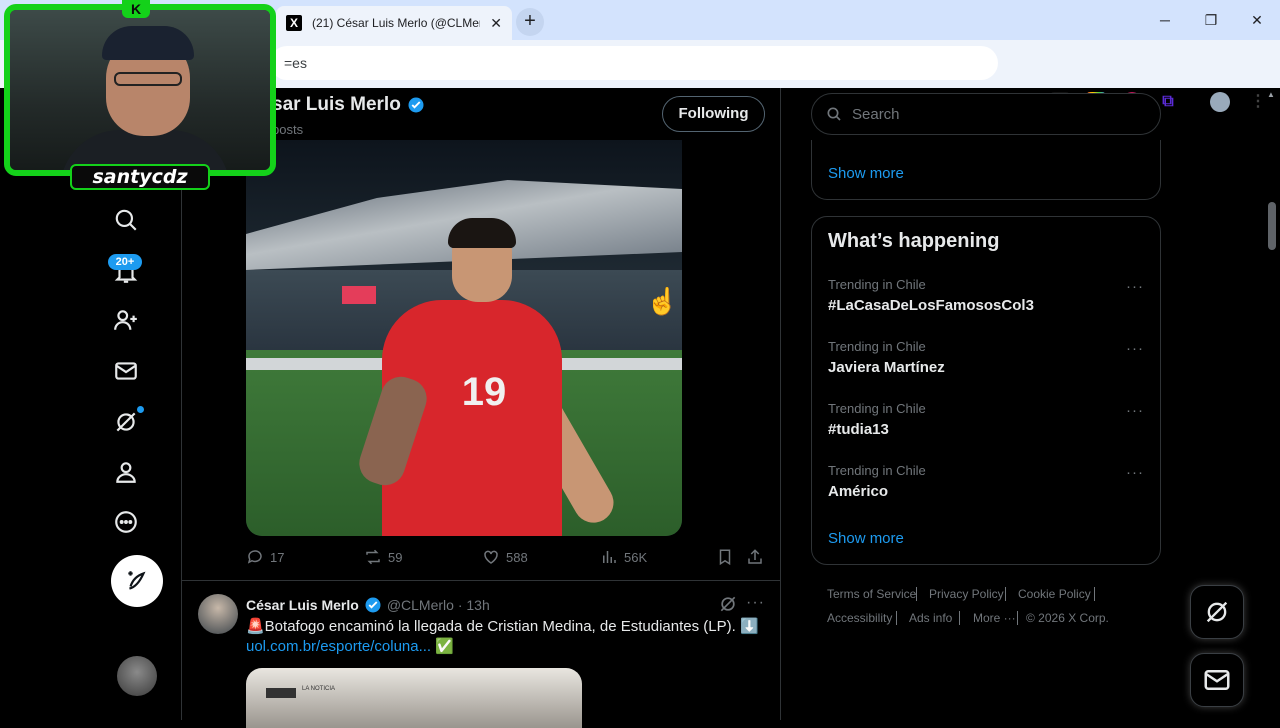  What do you see at coordinates (728, 606) in the screenshot?
I see `grok-explain-icon` at bounding box center [728, 606].